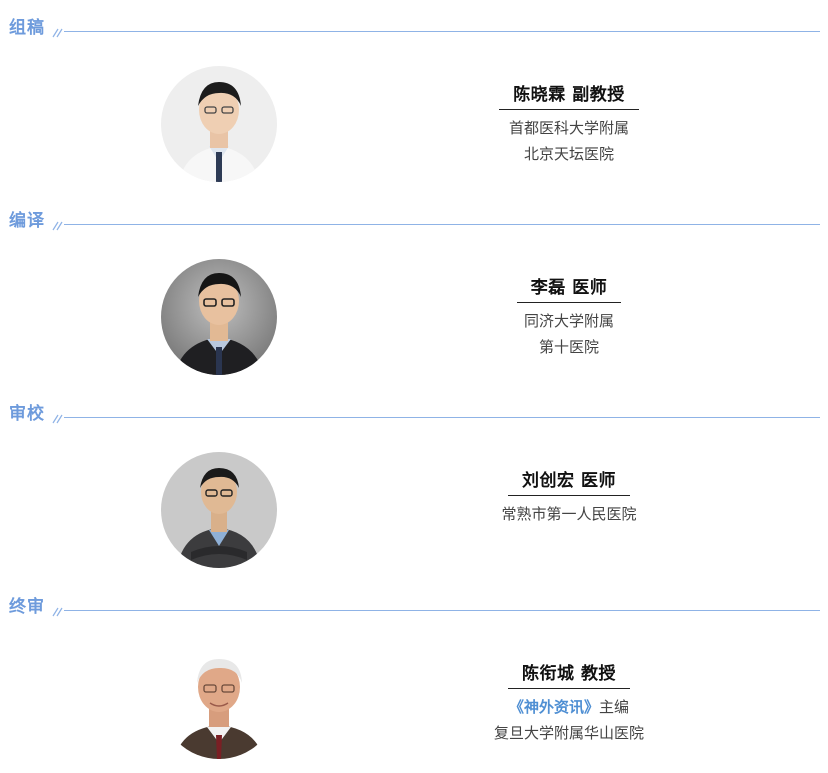 The height and width of the screenshot is (773, 828). What do you see at coordinates (569, 481) in the screenshot?
I see `person-name: 刘创宏 医师` at bounding box center [569, 481].